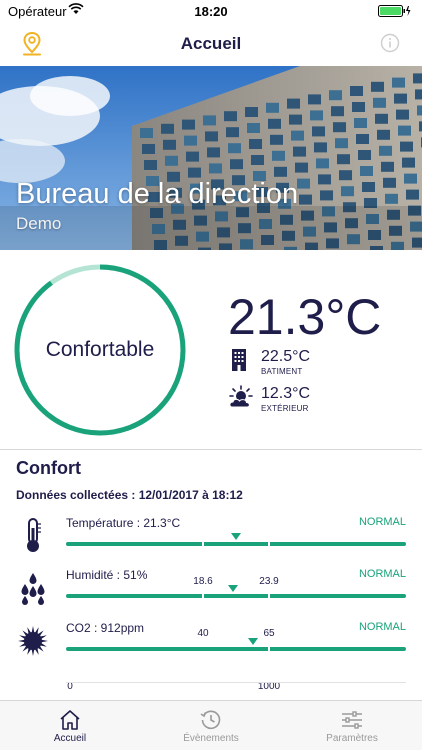 Image resolution: width=422 pixels, height=750 pixels. I want to click on co2-metric: CO2 : 912ppm NORMAL 0 1000, so click(211, 656).